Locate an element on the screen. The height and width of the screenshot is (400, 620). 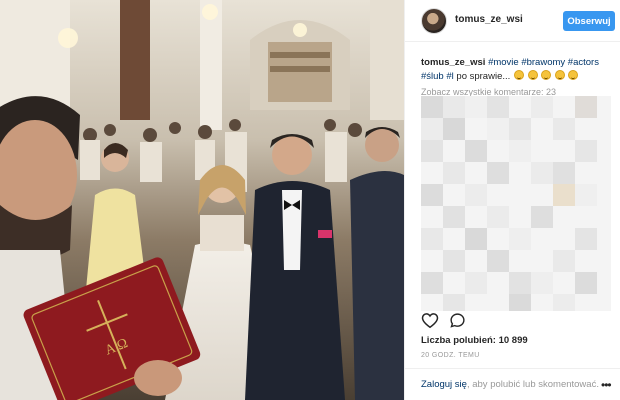
post-header: tomus_ze_wsi Obserwuj is located at coordinates (512, 21).